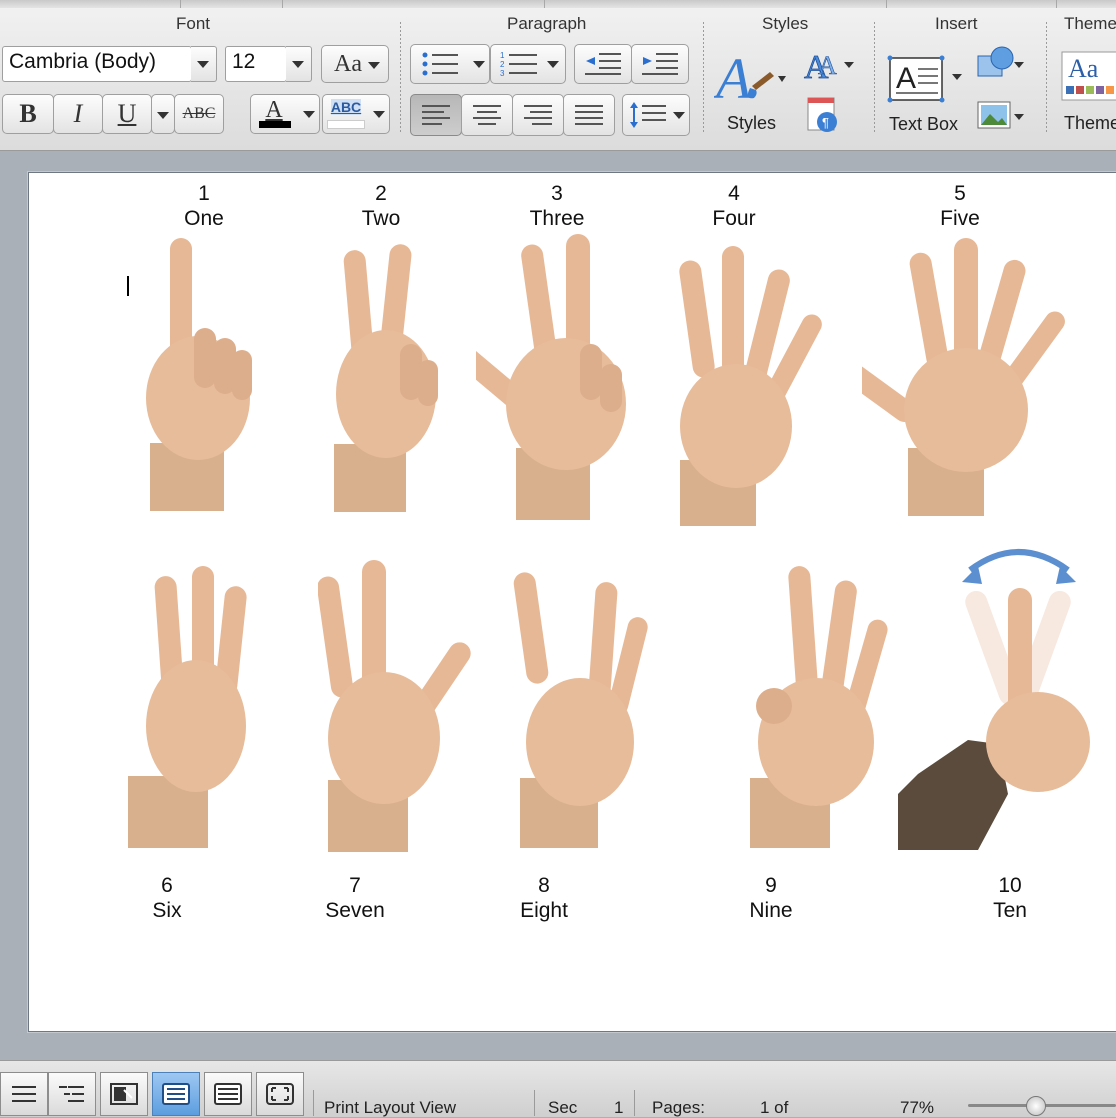  What do you see at coordinates (502, 55) in the screenshot?
I see `svg-text: 1` at bounding box center [502, 55].